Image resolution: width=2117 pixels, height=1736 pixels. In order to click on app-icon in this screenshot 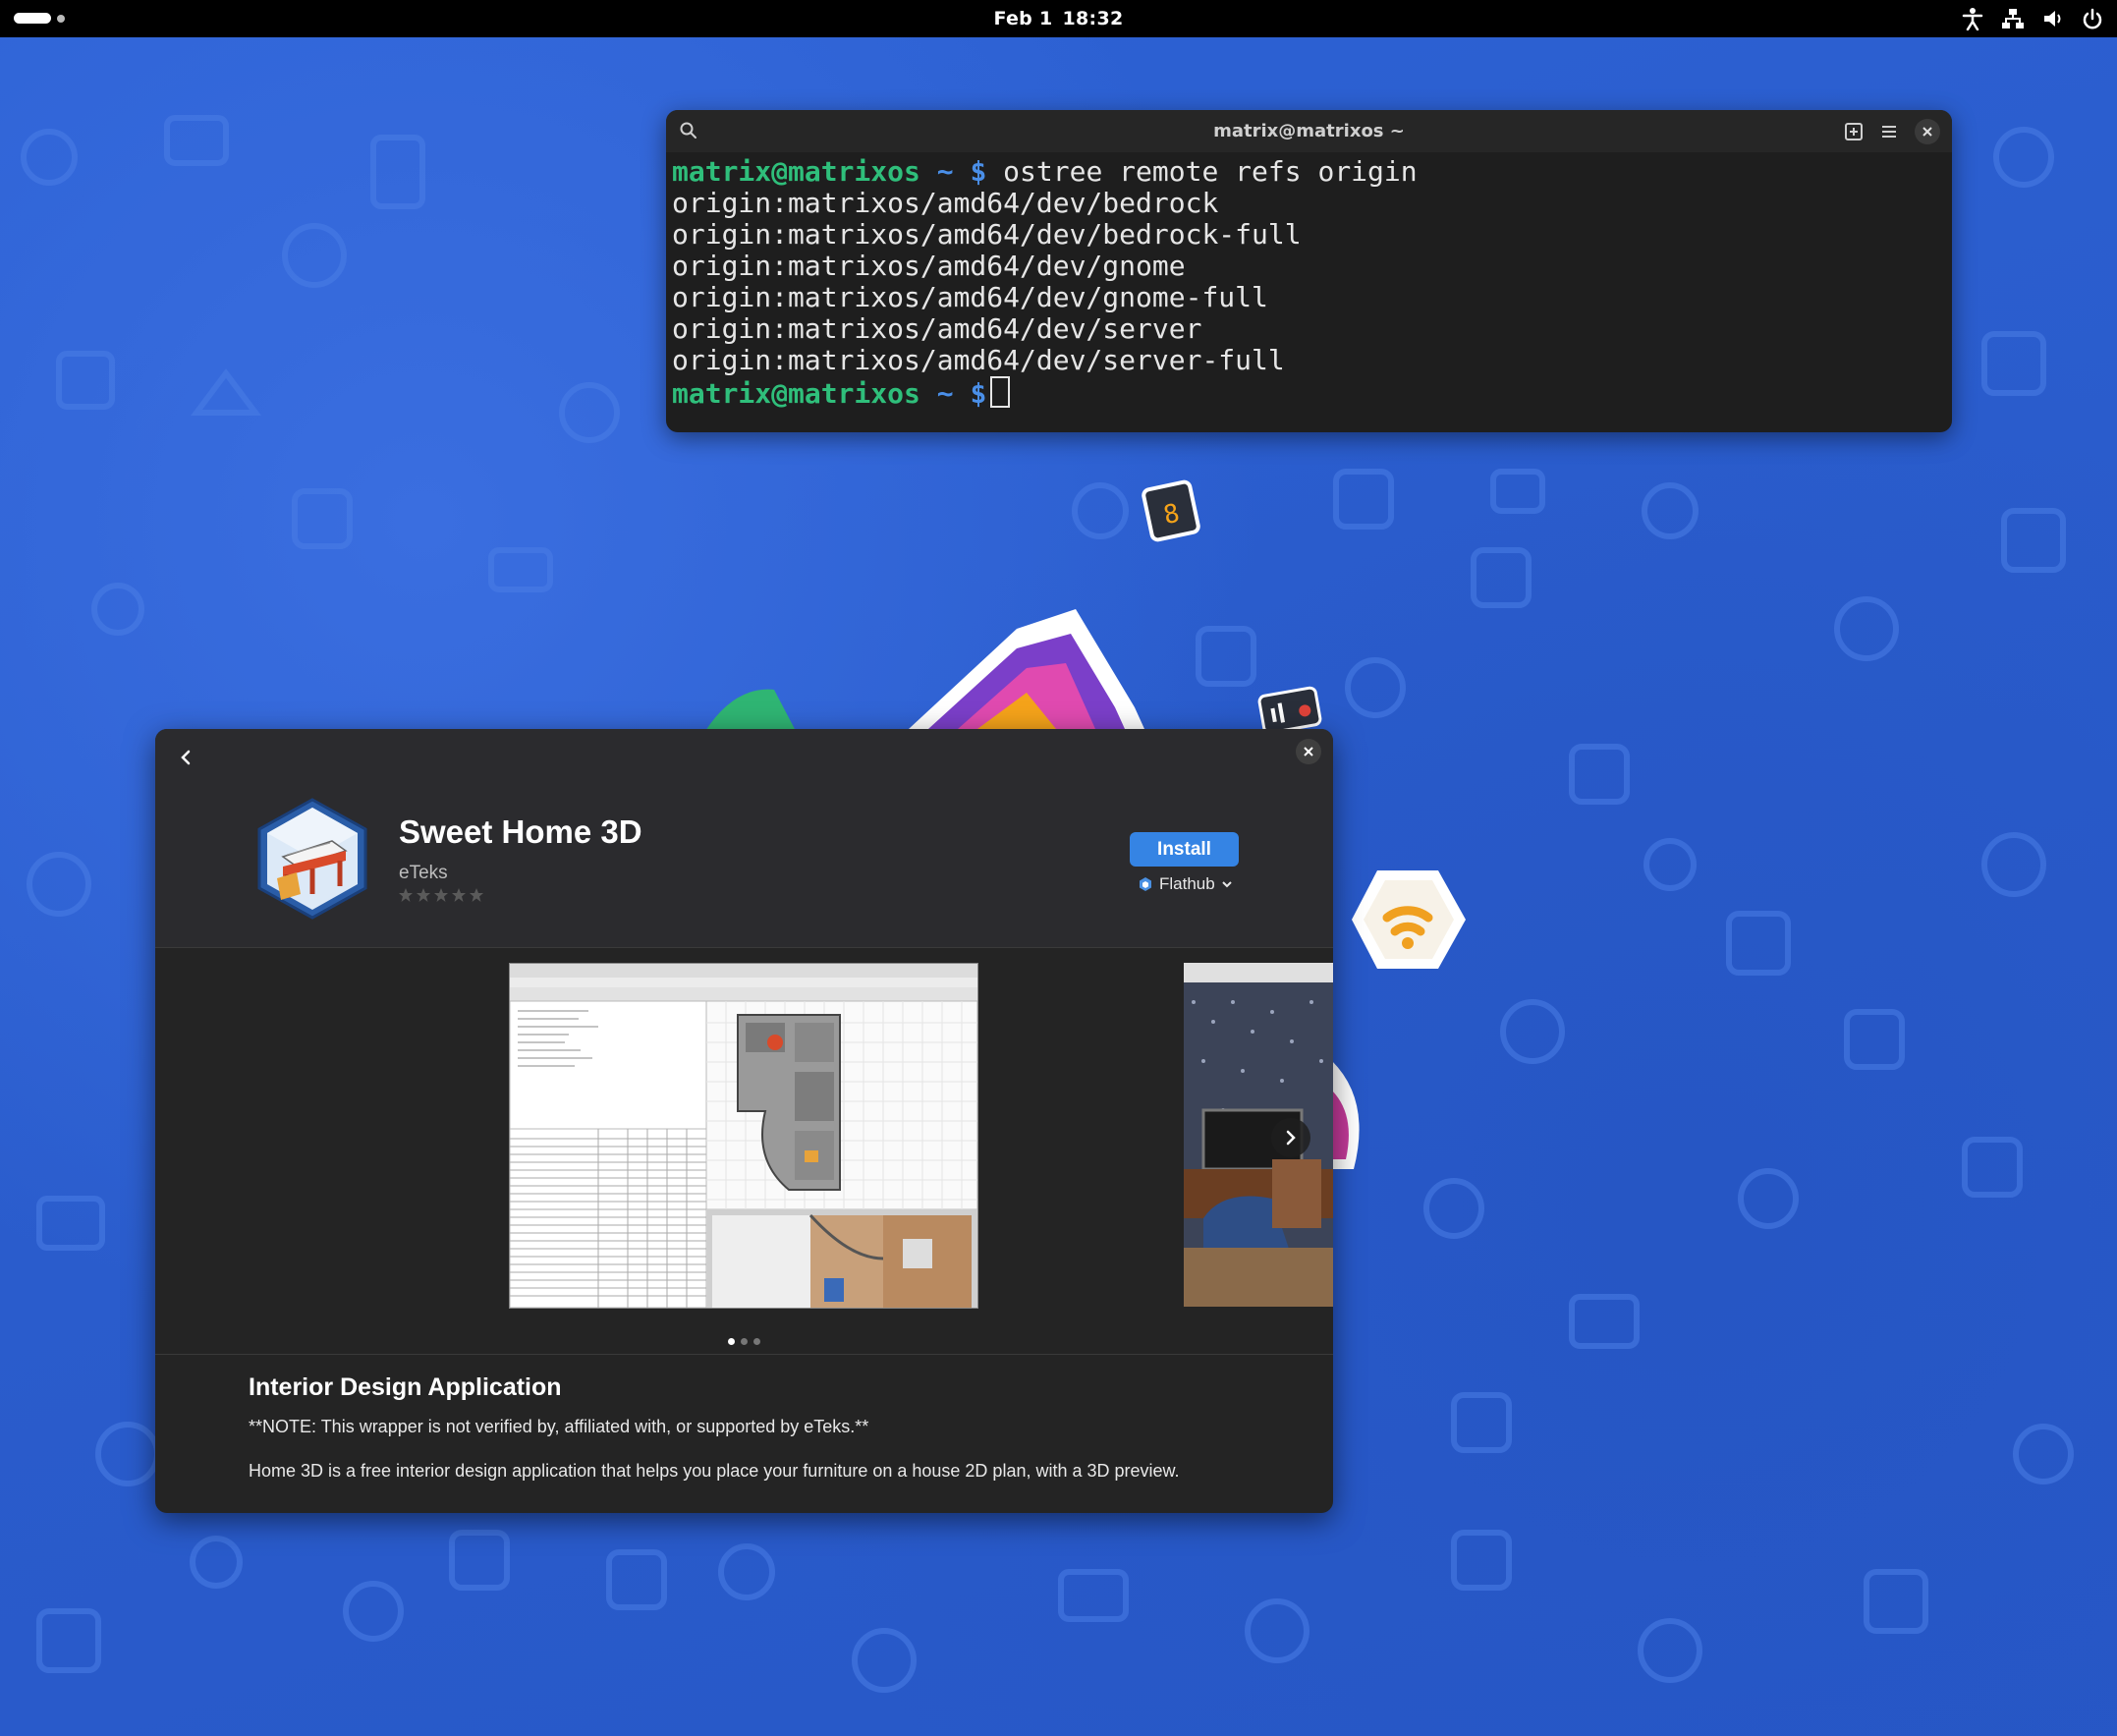, I will do `click(312, 860)`.